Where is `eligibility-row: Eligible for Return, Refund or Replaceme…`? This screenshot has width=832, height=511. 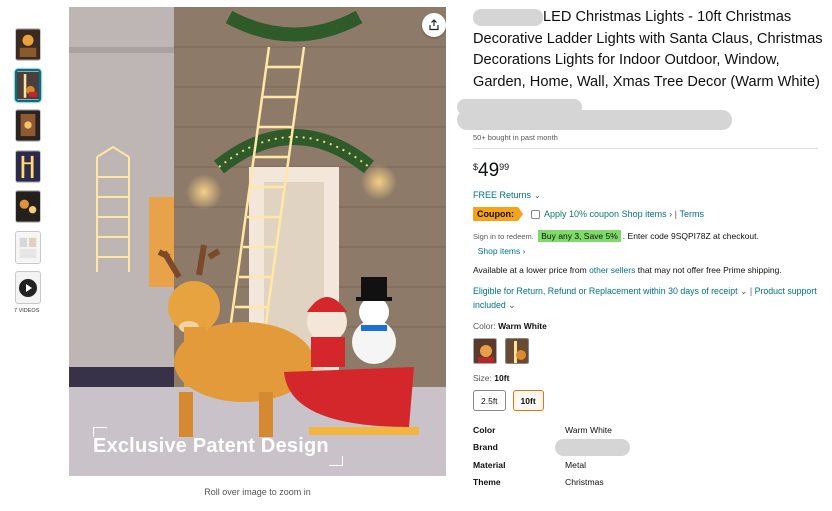
eligibility-row: Eligible for Return, Refund or Replaceme… is located at coordinates (645, 298).